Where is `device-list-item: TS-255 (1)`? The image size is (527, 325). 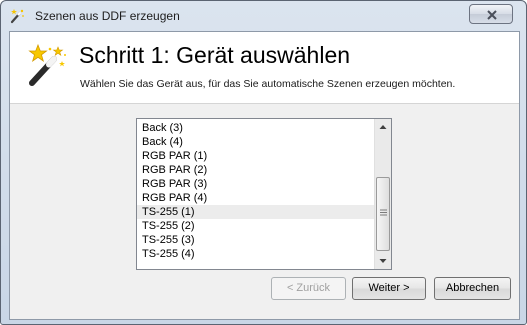
device-list-item: TS-255 (1) is located at coordinates (255, 212).